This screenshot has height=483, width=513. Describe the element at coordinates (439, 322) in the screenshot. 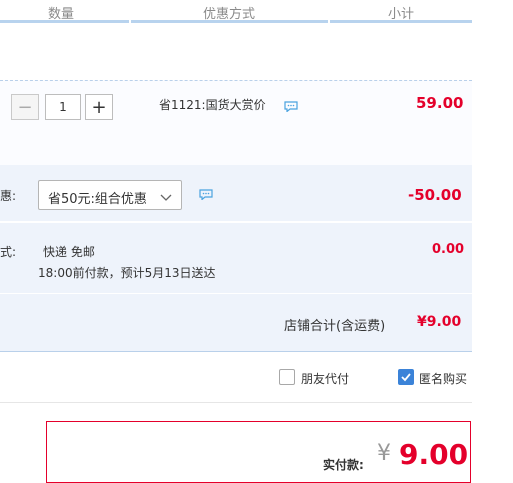

I see `store-total-amount: ¥9.00` at that location.